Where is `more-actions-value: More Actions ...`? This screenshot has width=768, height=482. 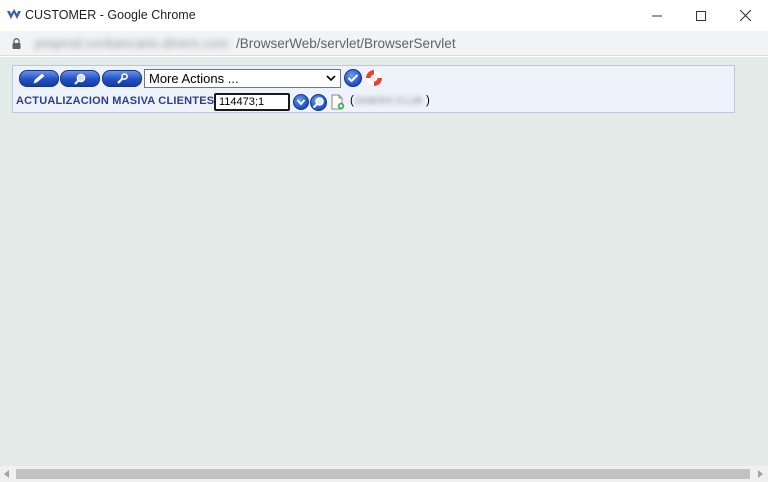 more-actions-value: More Actions ... is located at coordinates (194, 78).